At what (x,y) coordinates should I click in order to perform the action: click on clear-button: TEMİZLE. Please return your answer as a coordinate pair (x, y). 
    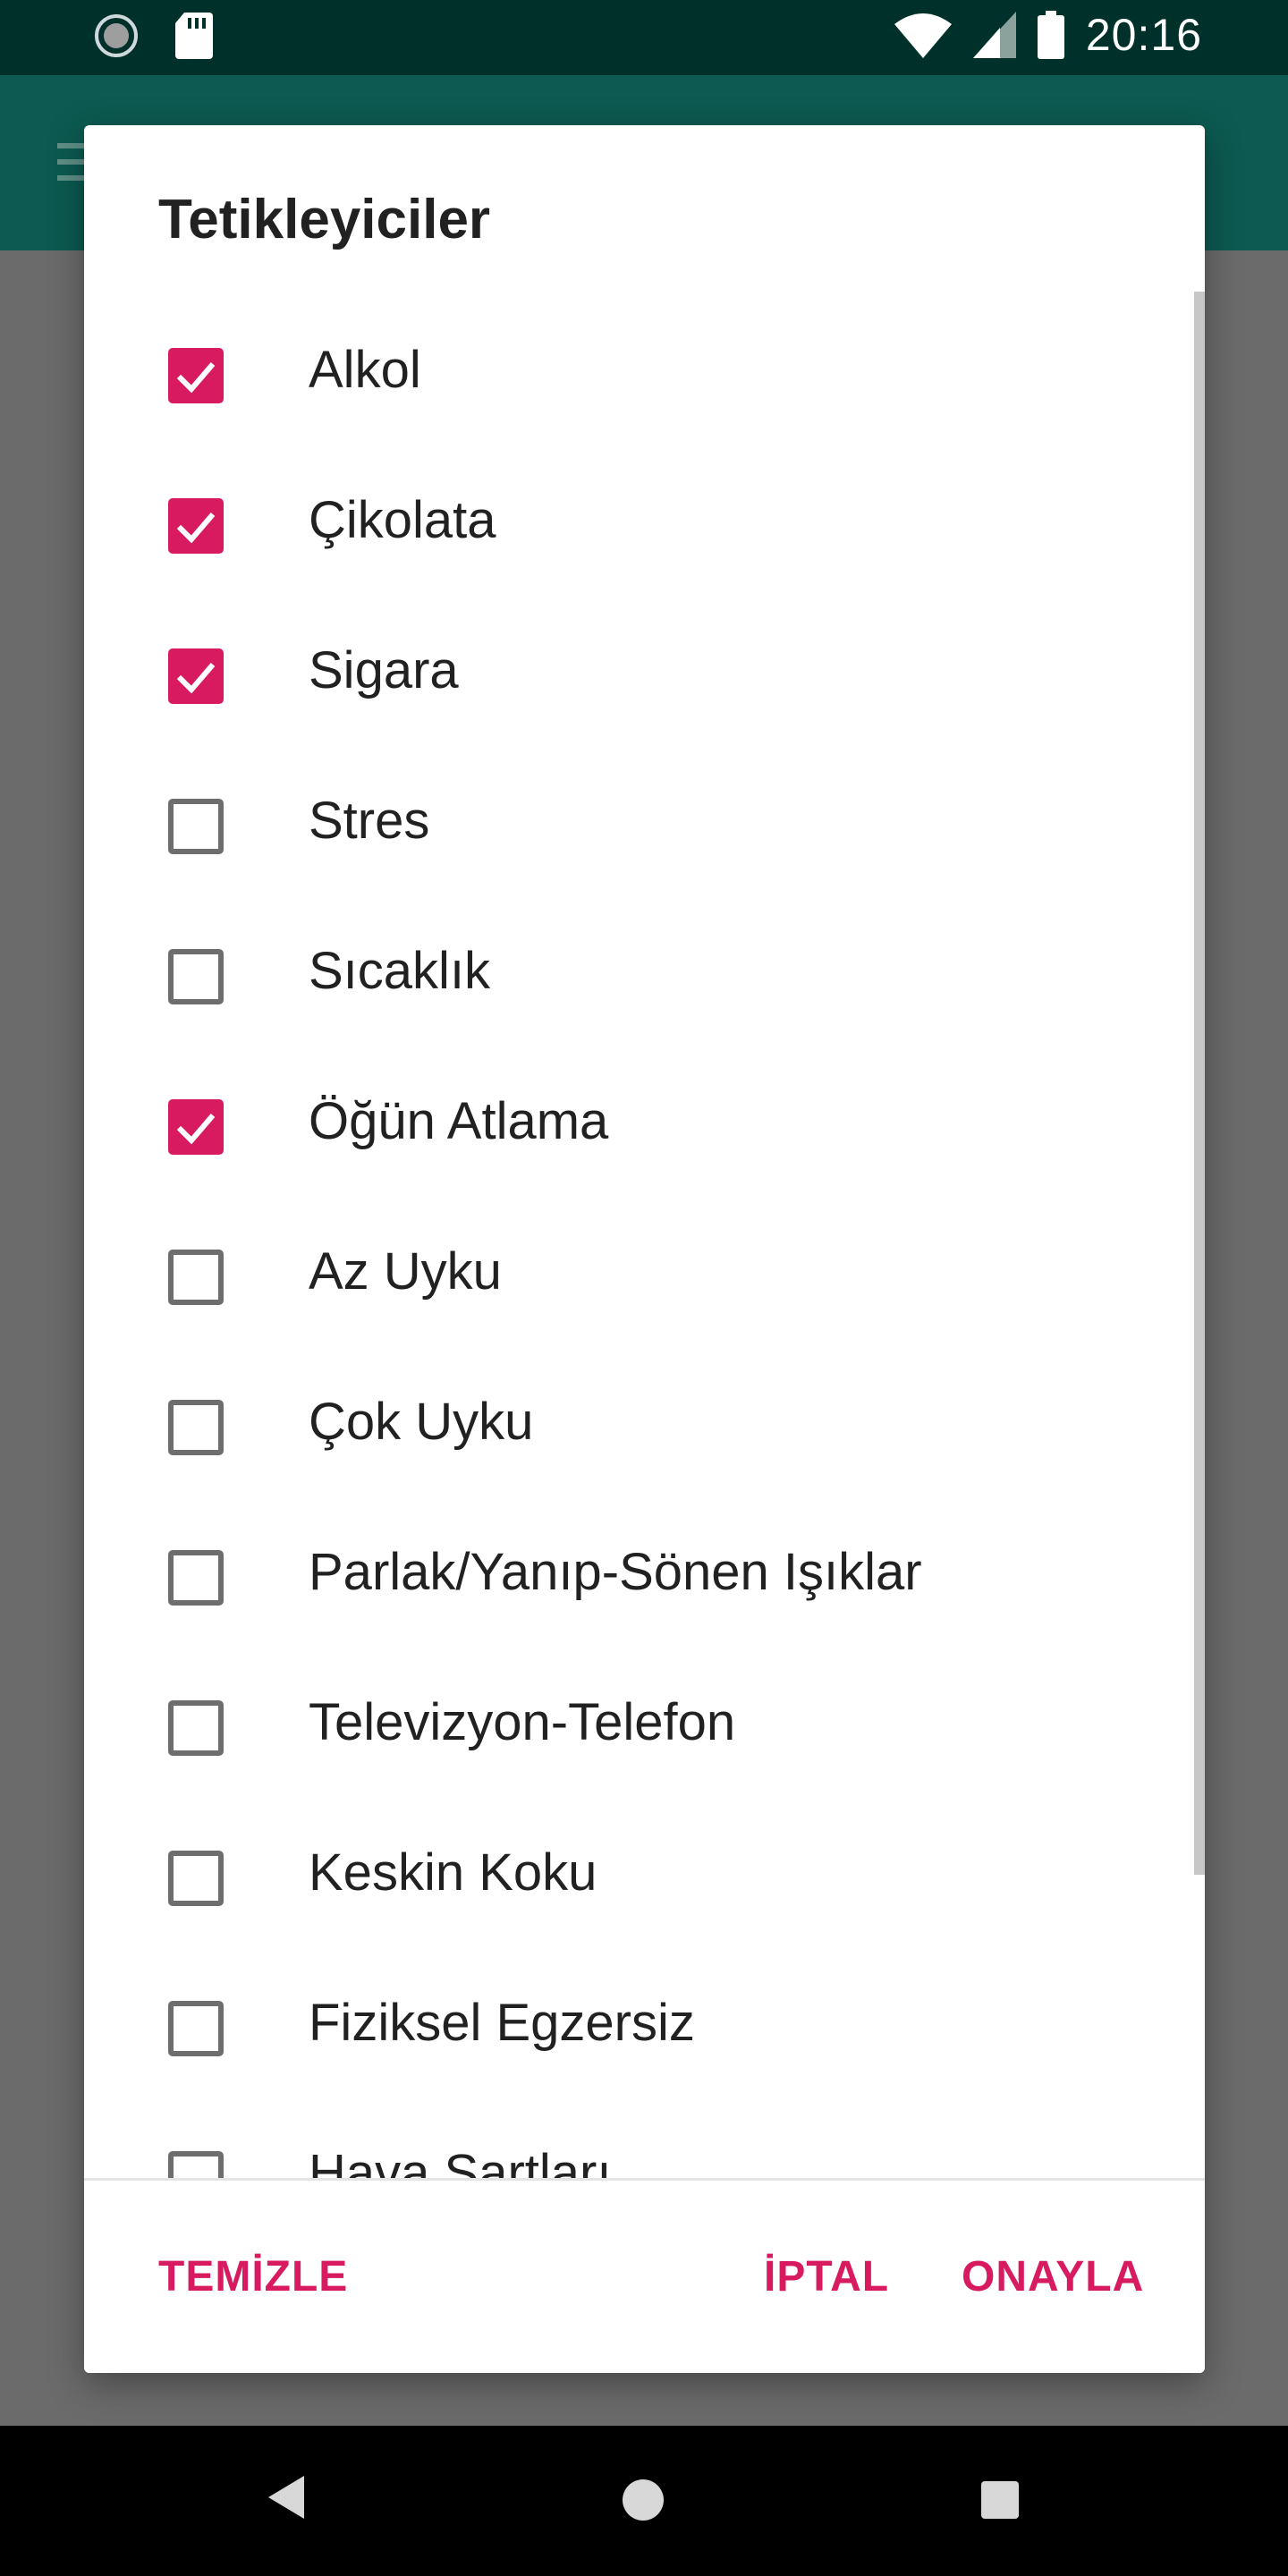
    Looking at the image, I should click on (253, 2276).